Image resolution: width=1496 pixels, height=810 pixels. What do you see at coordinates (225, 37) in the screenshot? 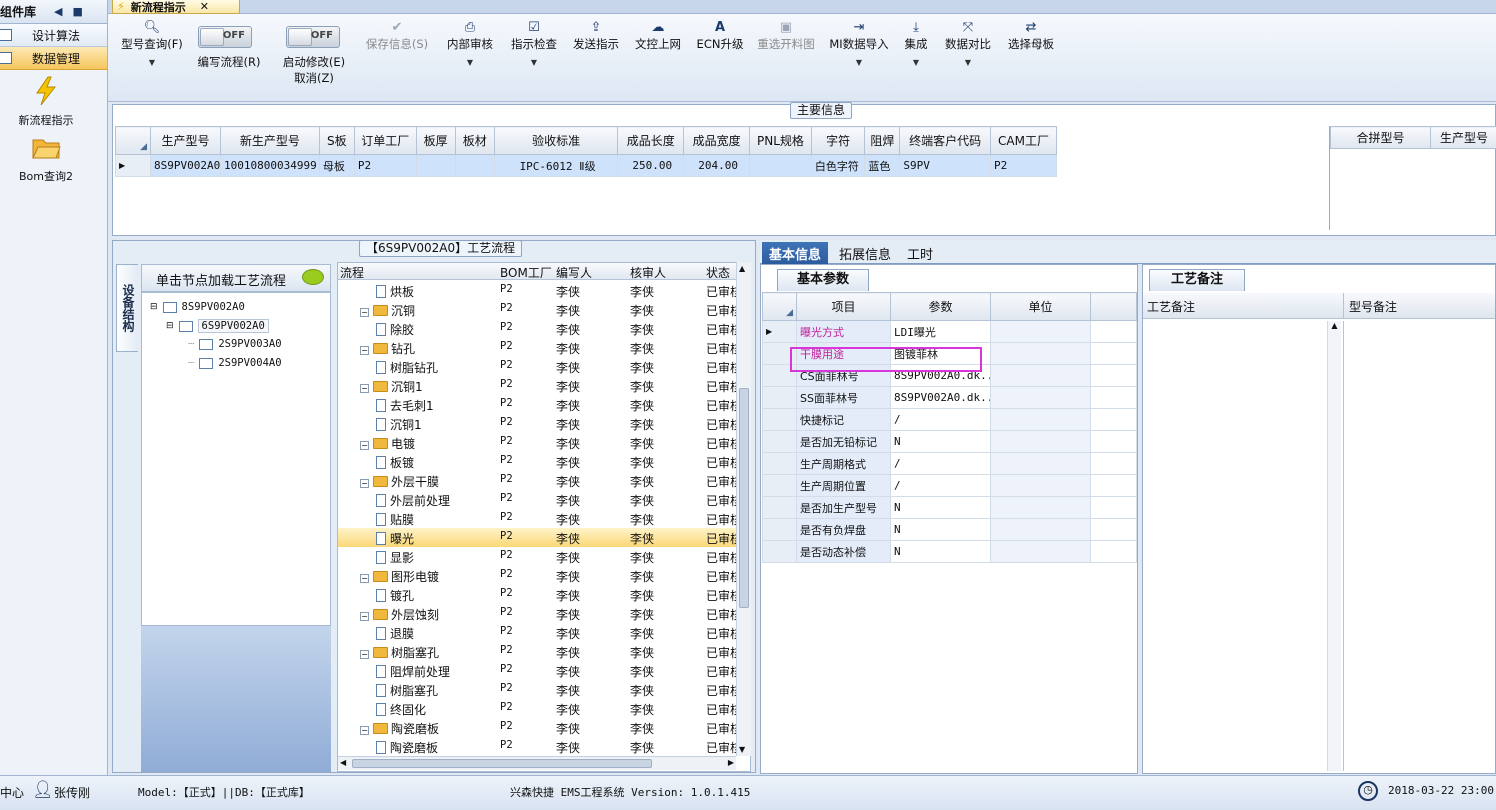
I see `write-flow-toggle: OFF` at bounding box center [225, 37].